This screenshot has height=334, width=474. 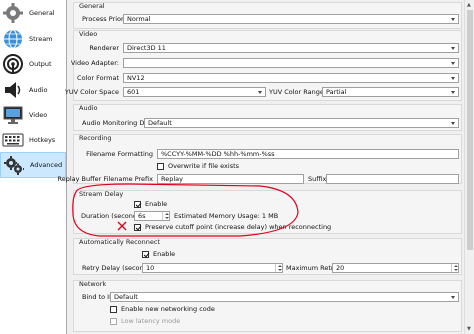 I want to click on sidebar-item-advanced: Advanced, so click(x=33, y=165).